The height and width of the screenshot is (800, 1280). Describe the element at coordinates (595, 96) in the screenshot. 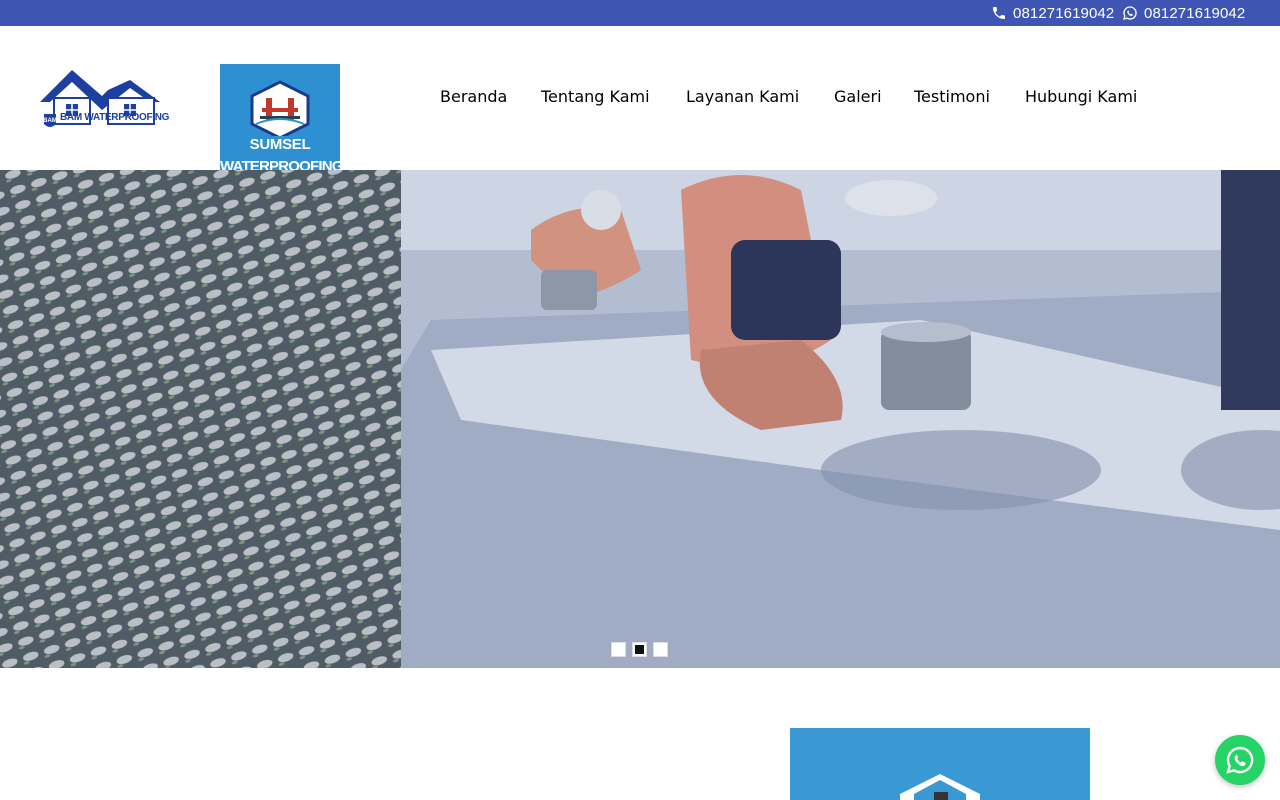

I see `nav-tentang-kami: Tentang Kami` at that location.